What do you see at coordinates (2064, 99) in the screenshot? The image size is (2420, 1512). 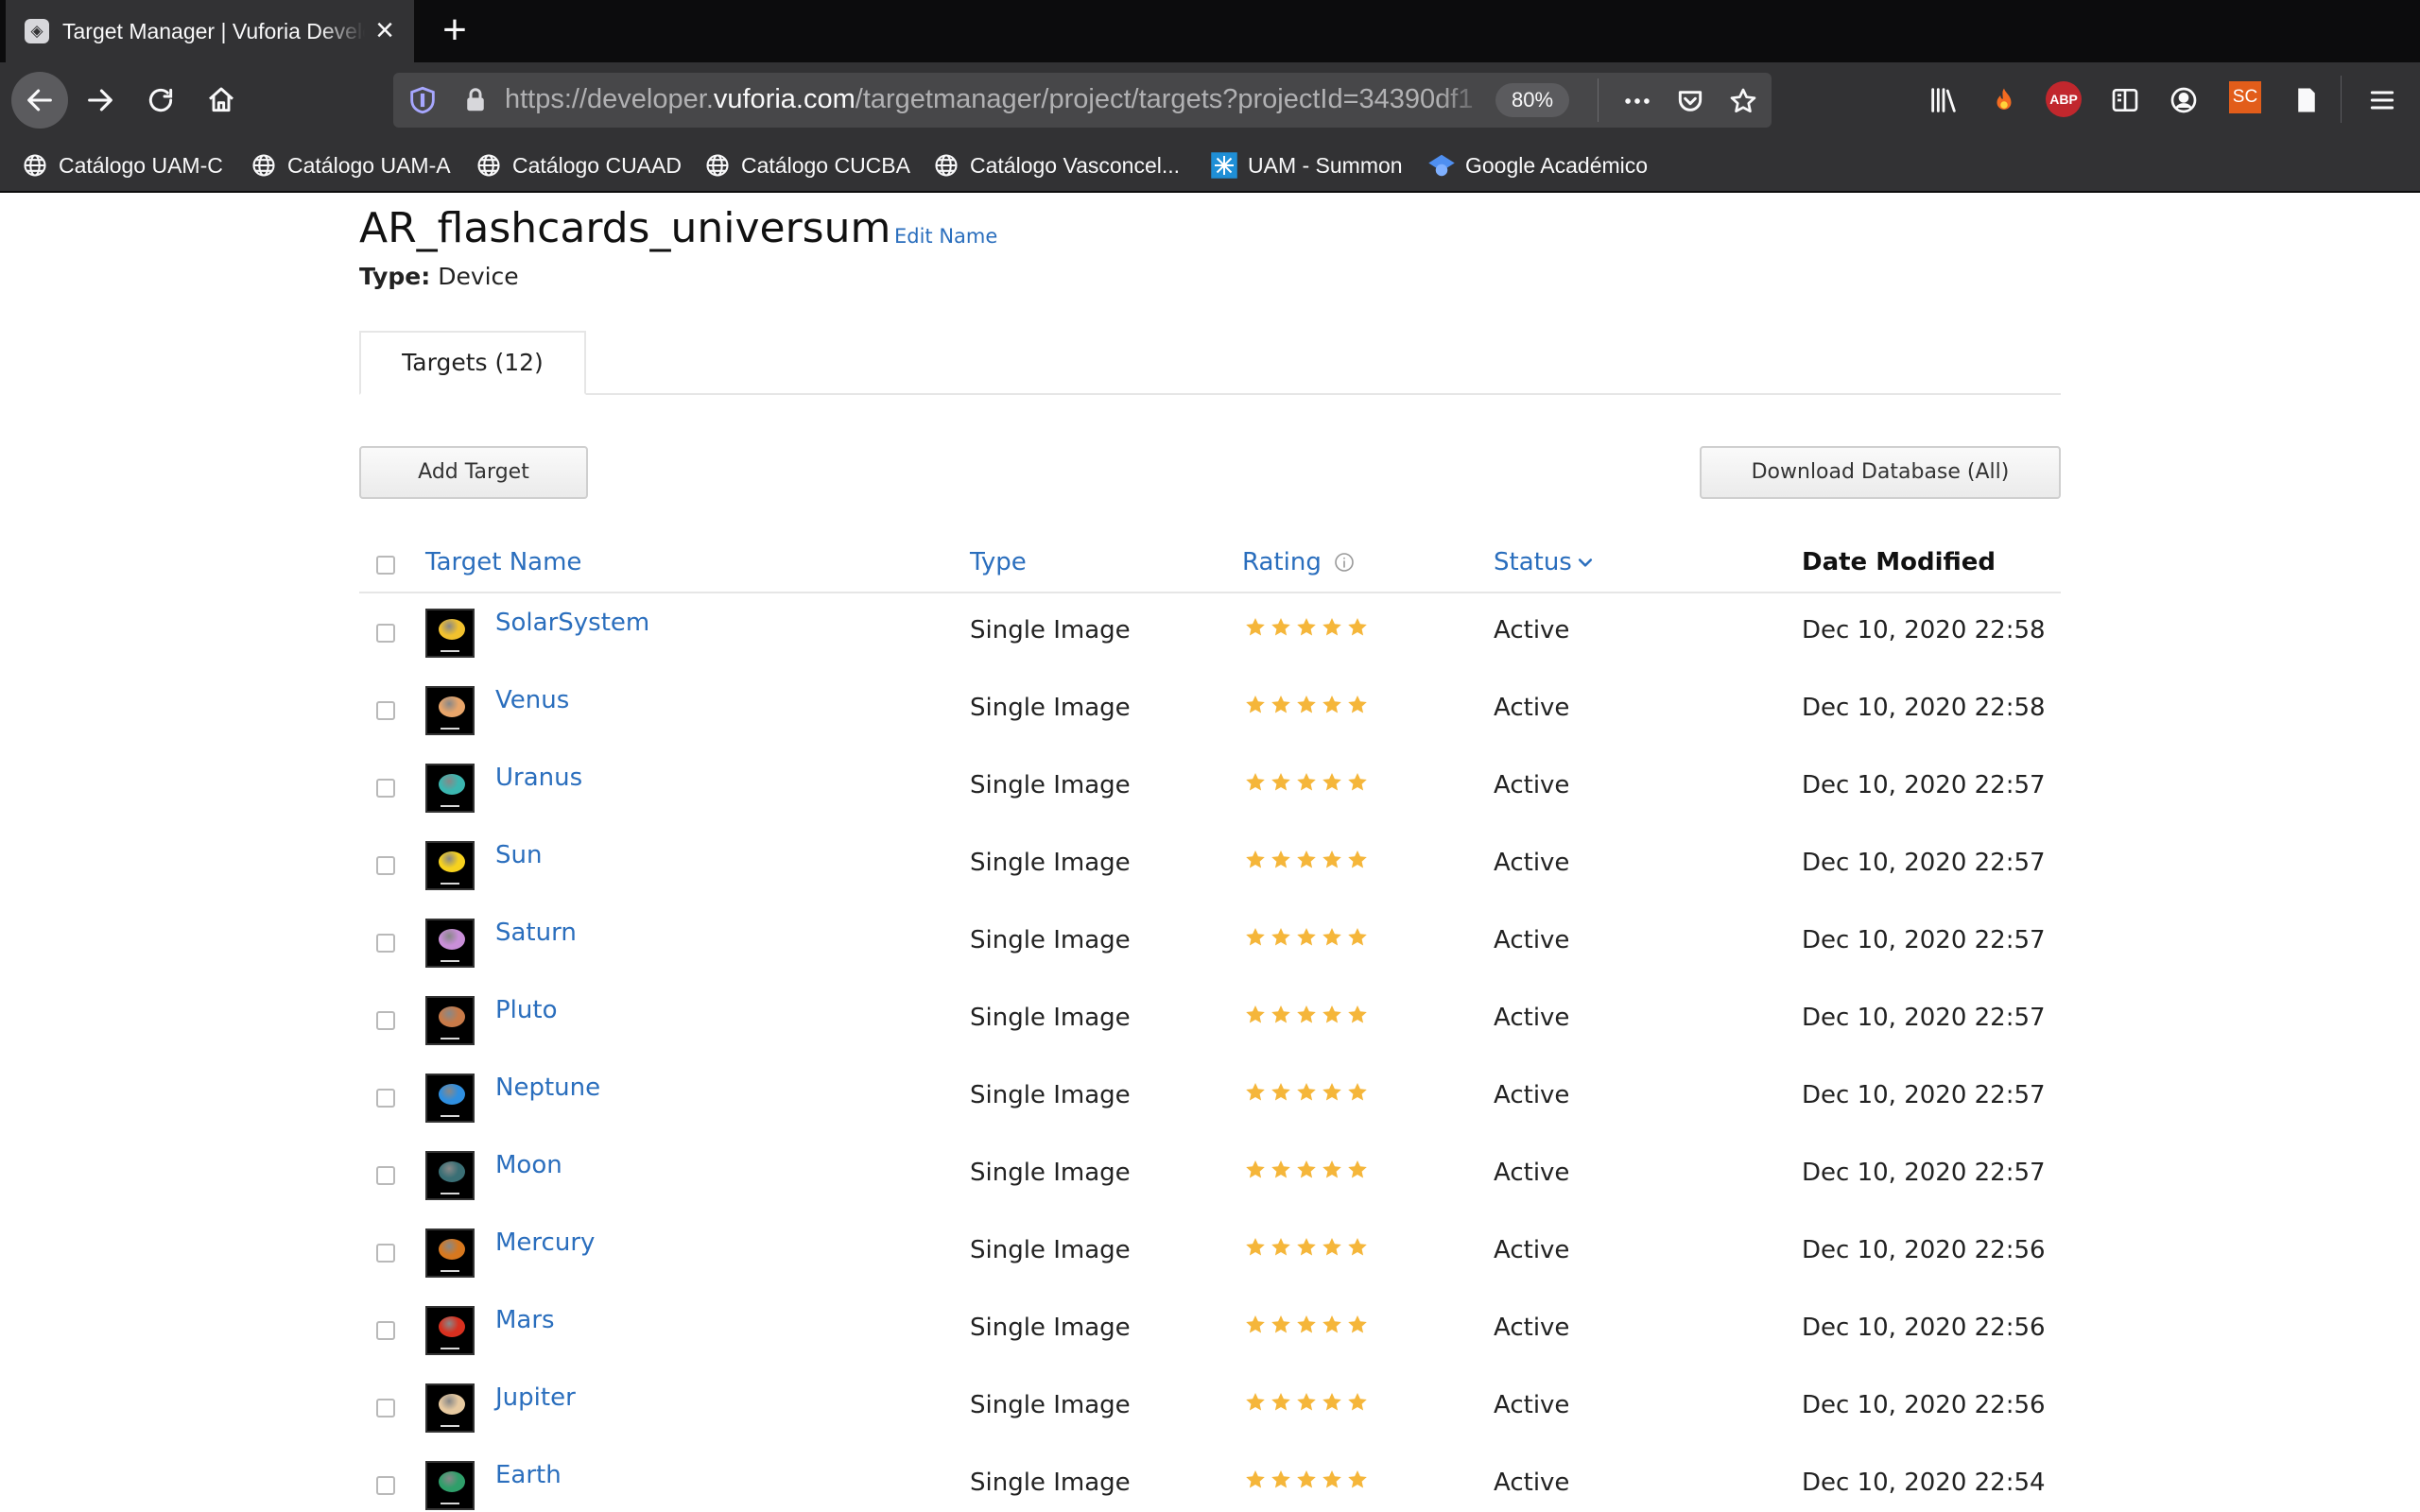 I see `adblock-icon: ABP` at bounding box center [2064, 99].